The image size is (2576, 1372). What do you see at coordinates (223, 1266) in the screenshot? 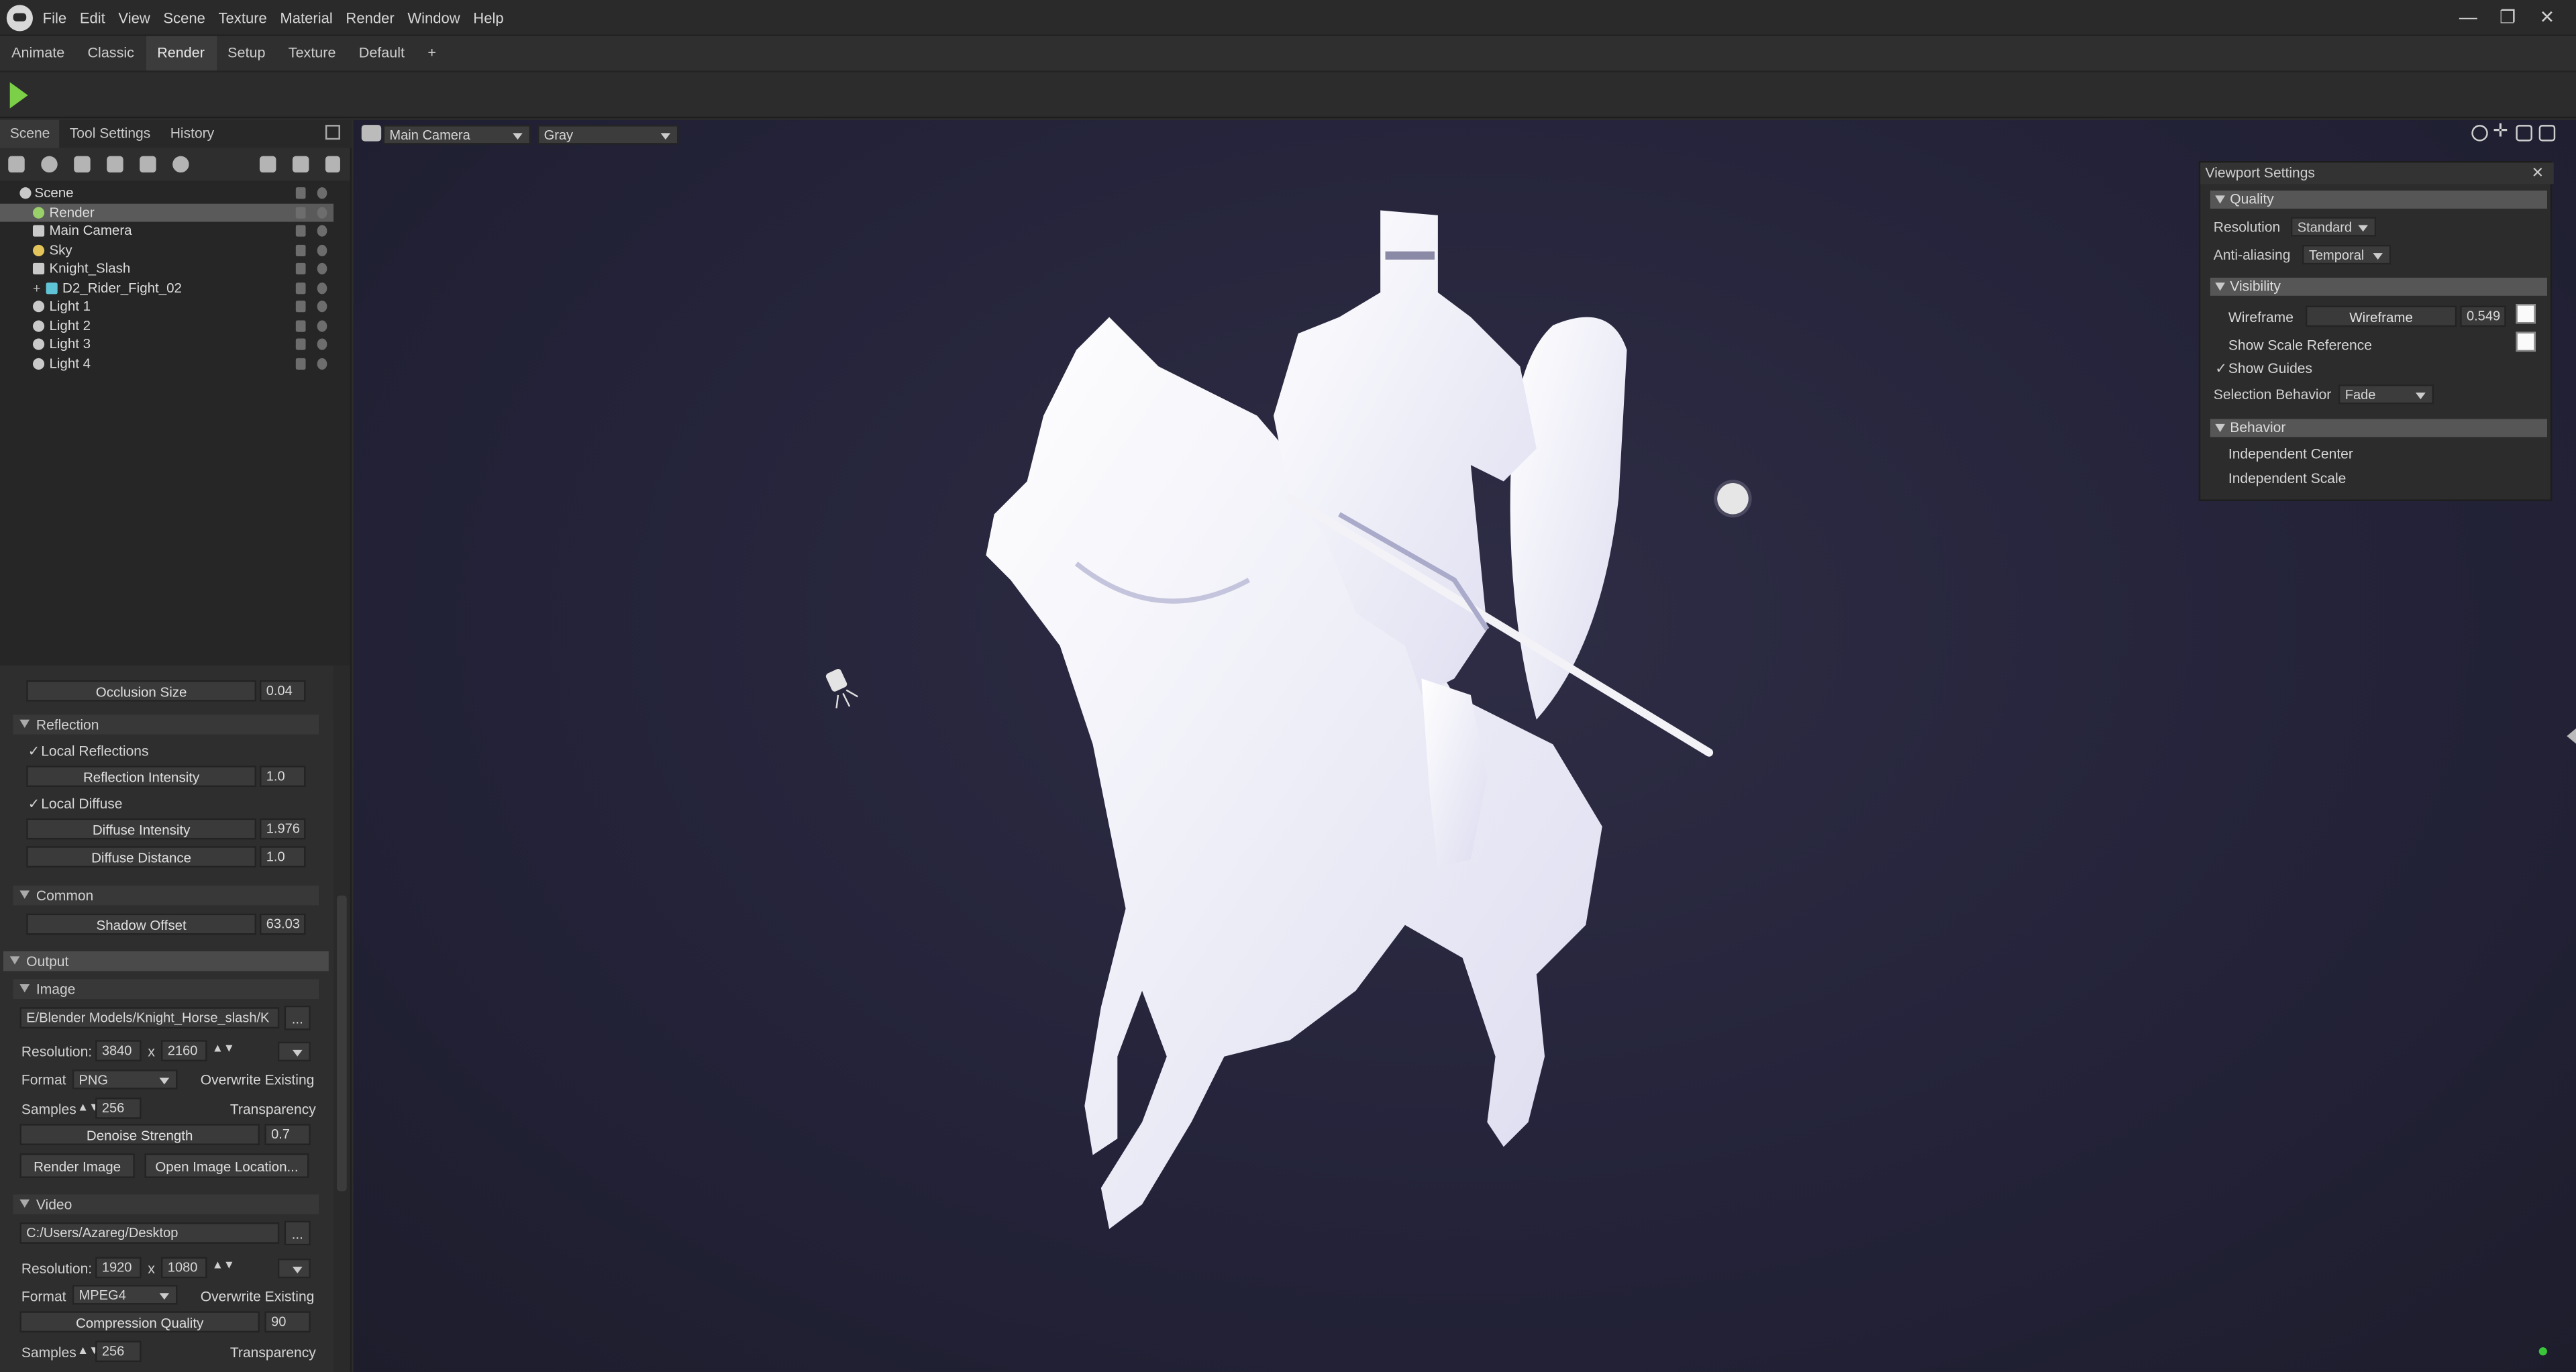
I see `spin-arrows-icon: ▲▼` at bounding box center [223, 1266].